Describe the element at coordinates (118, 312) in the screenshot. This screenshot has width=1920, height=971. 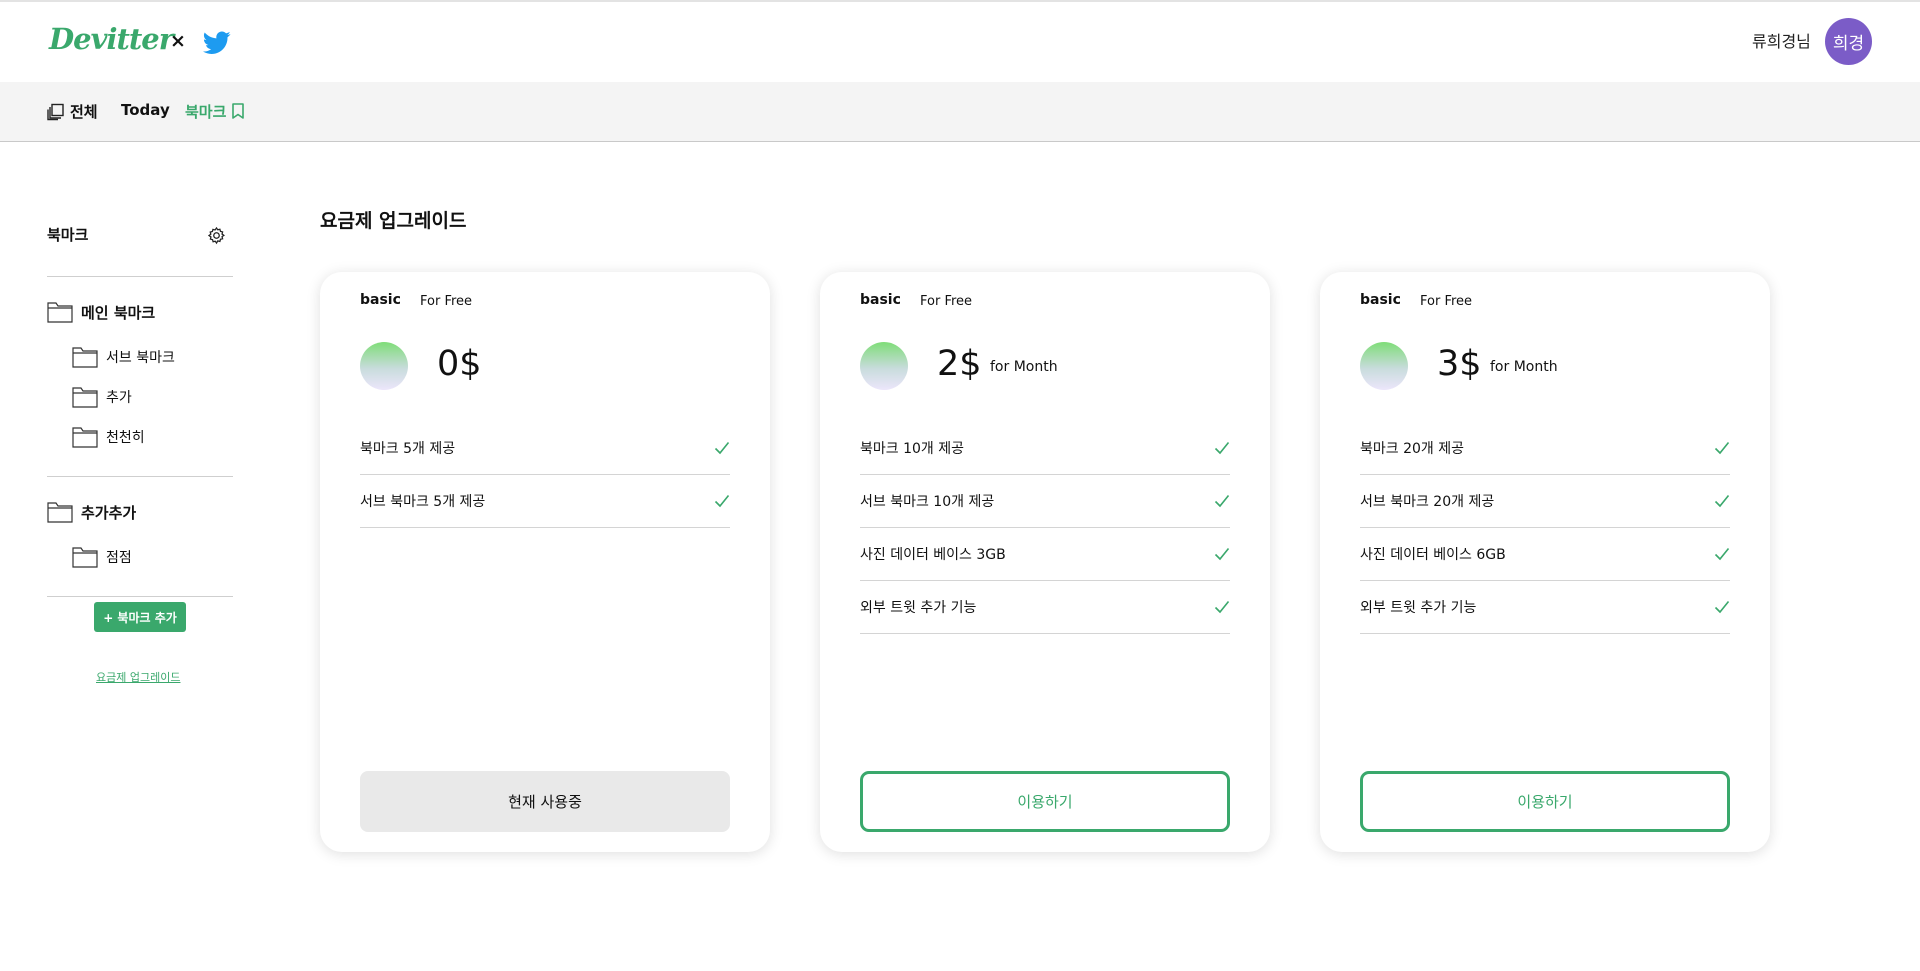
I see `folder-label: 메인 북마크` at that location.